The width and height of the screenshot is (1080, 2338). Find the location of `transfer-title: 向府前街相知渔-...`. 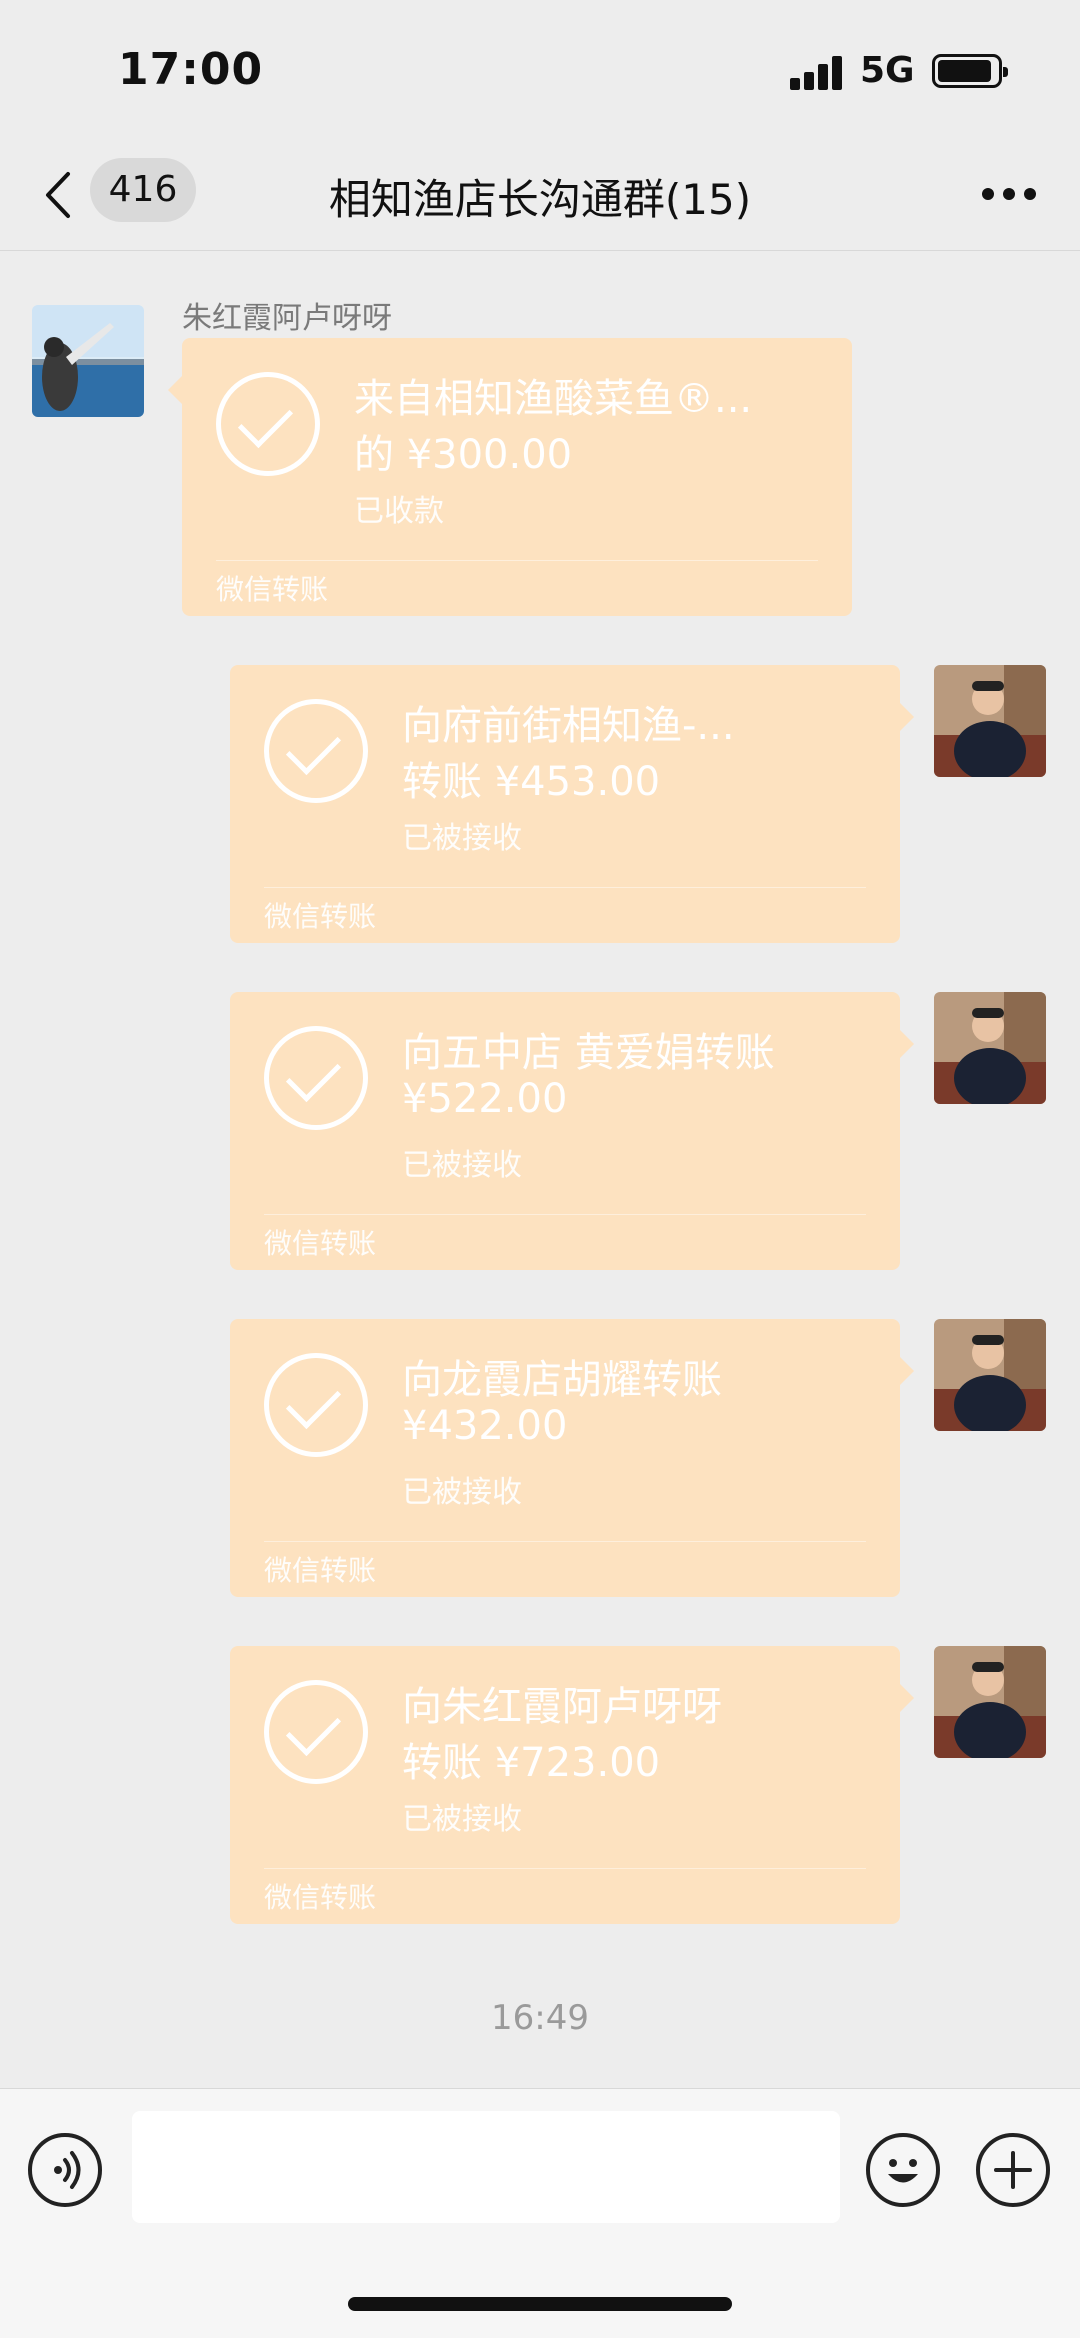

transfer-title: 向府前街相知渔-... is located at coordinates (568, 726).